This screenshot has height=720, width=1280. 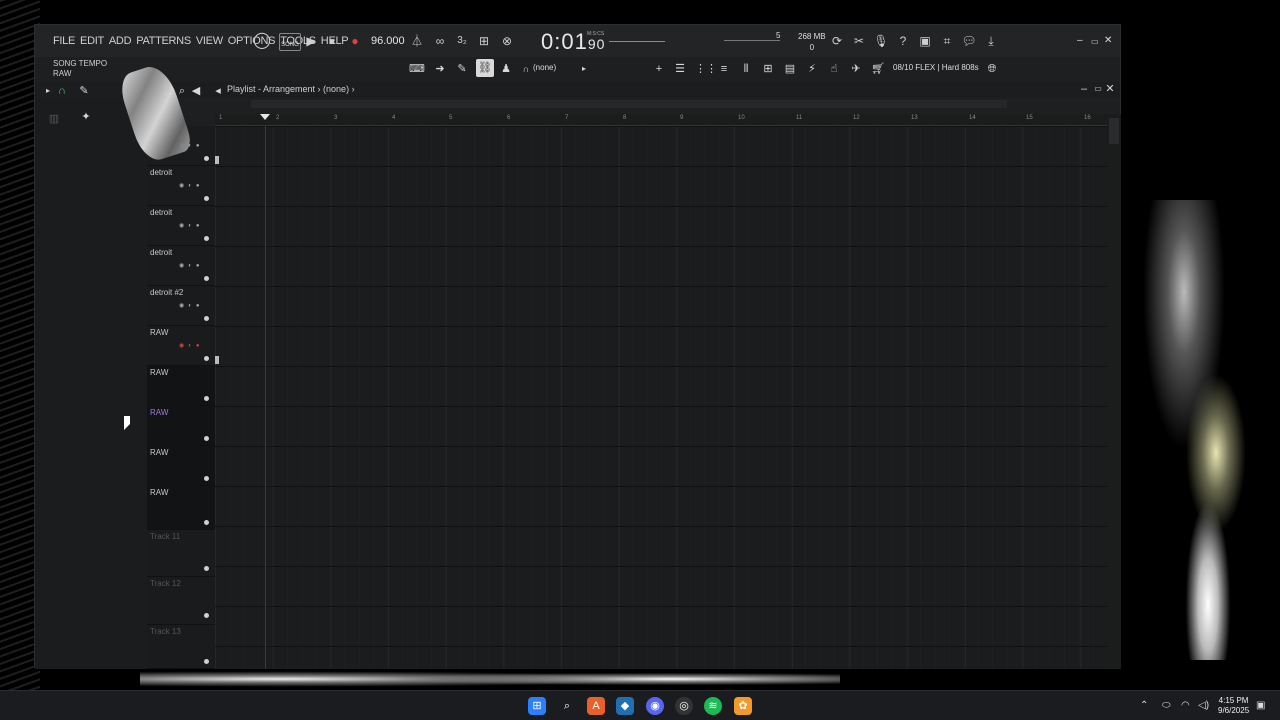 I want to click on track-11: Track 11, so click(x=181, y=553).